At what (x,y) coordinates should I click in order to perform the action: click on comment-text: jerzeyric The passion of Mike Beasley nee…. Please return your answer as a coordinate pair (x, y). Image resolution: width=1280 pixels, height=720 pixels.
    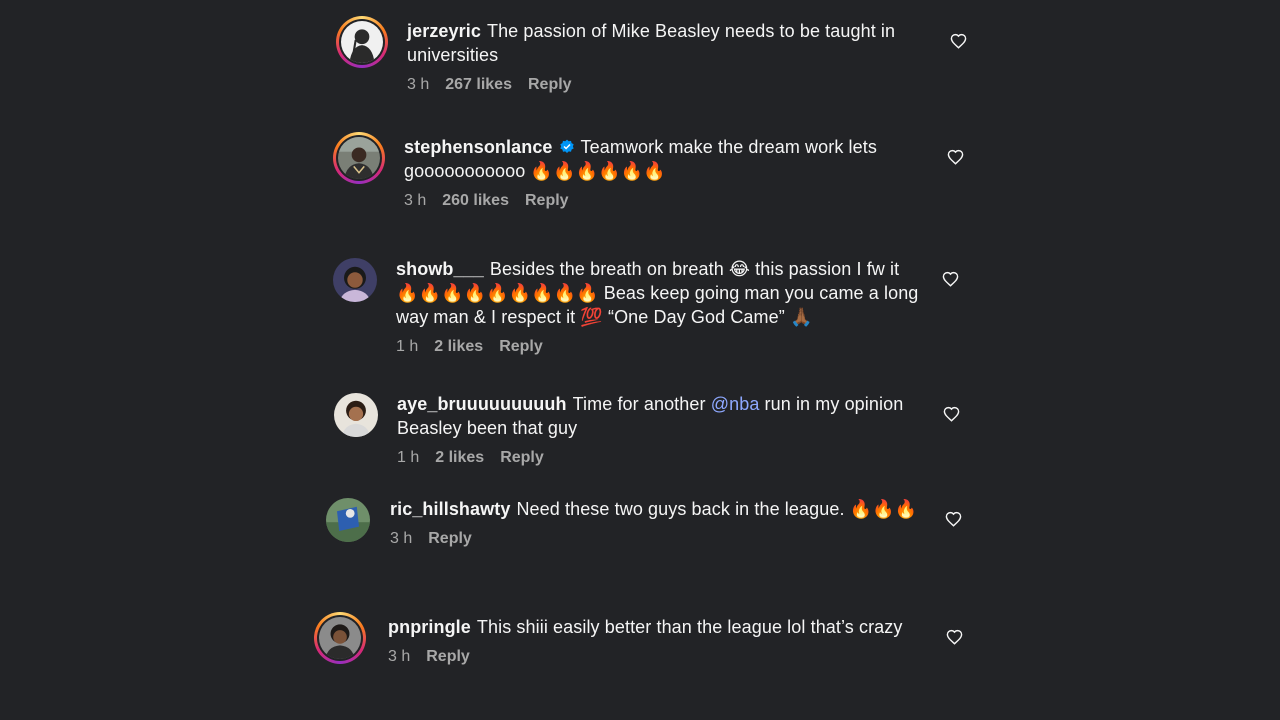
    Looking at the image, I should click on (667, 43).